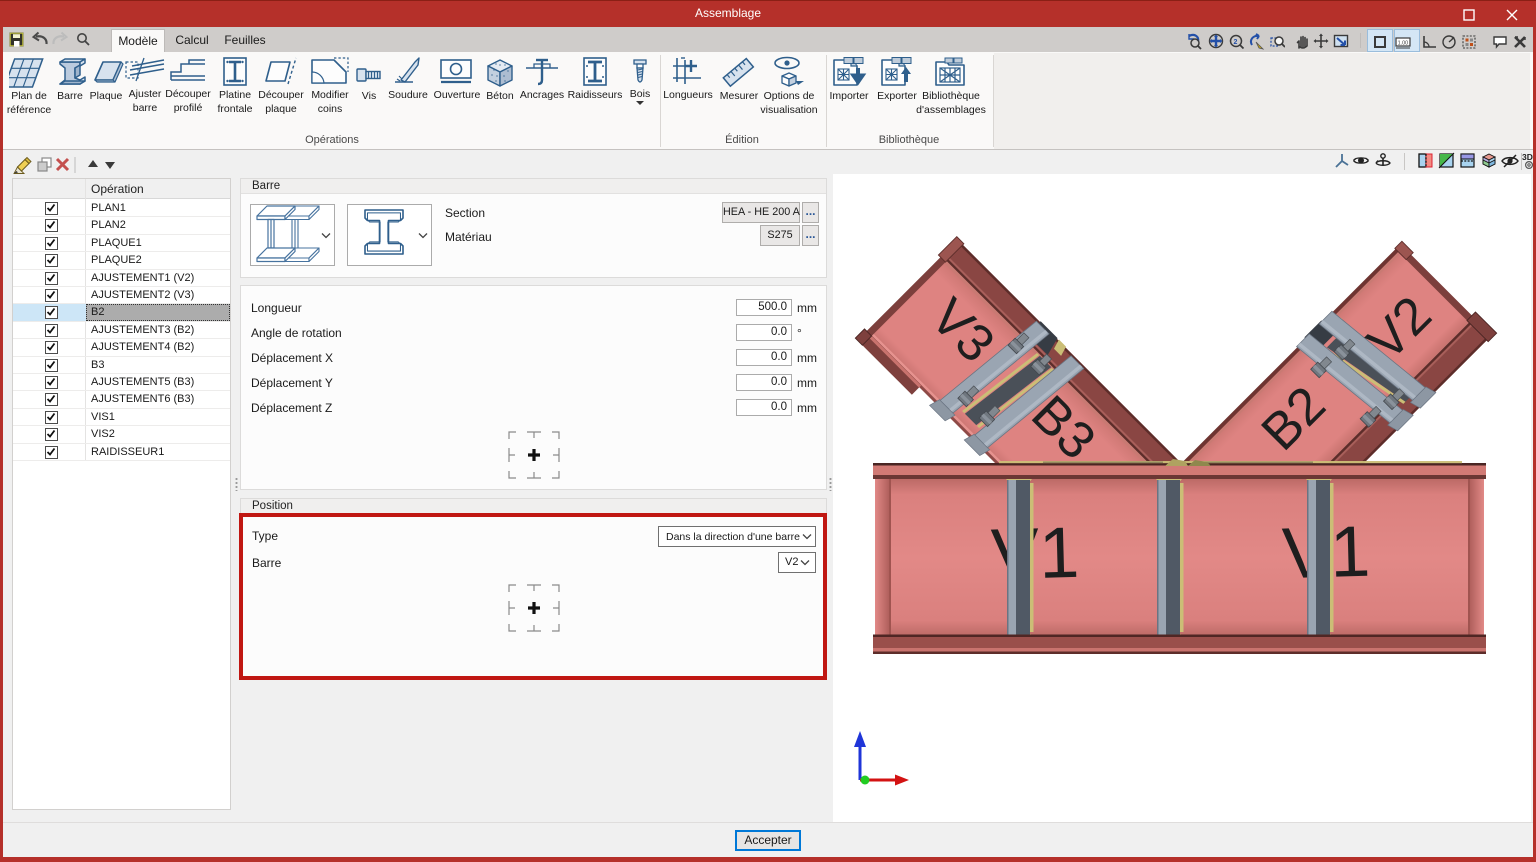 Image resolution: width=1536 pixels, height=862 pixels. What do you see at coordinates (1236, 42) in the screenshot?
I see `svg-text: 2` at bounding box center [1236, 42].